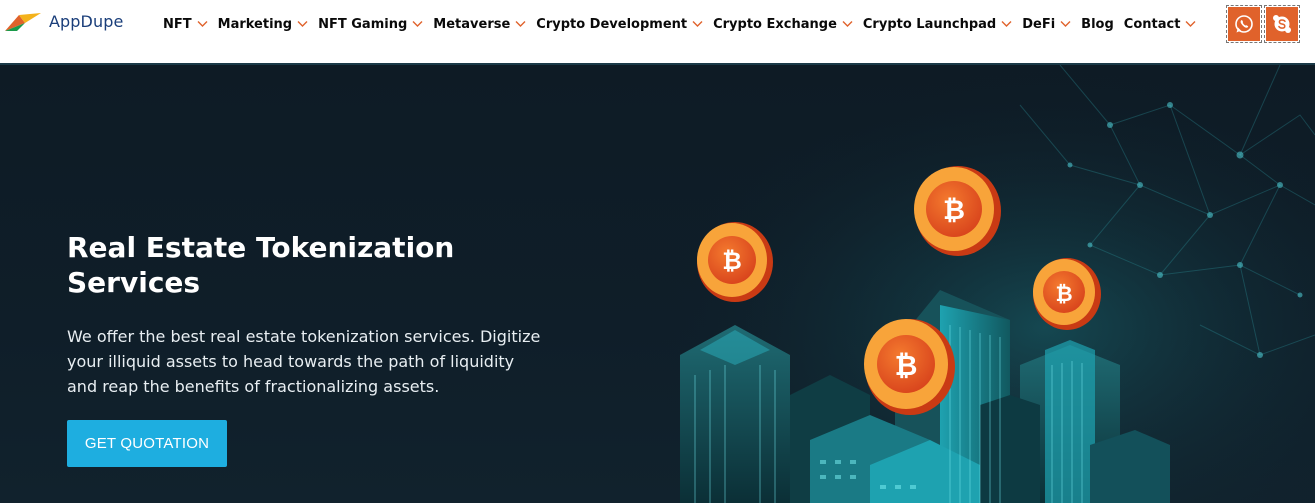 The width and height of the screenshot is (1315, 503). I want to click on nav-item-marketing: Marketing, so click(263, 24).